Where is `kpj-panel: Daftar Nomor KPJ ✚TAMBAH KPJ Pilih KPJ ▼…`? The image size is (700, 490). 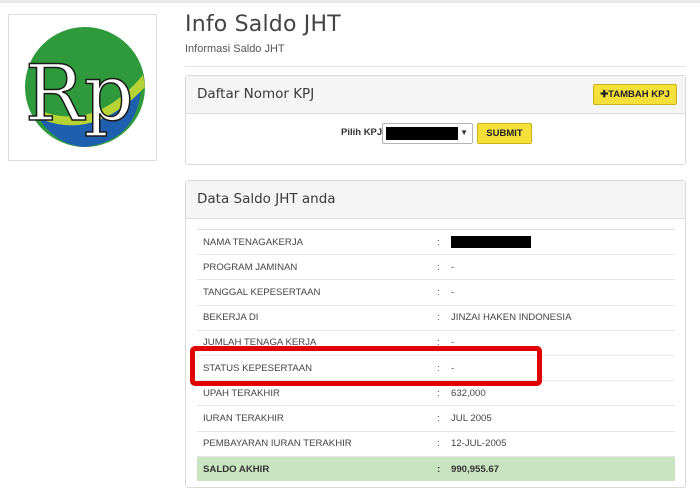 kpj-panel: Daftar Nomor KPJ ✚TAMBAH KPJ Pilih KPJ ▼… is located at coordinates (435, 120).